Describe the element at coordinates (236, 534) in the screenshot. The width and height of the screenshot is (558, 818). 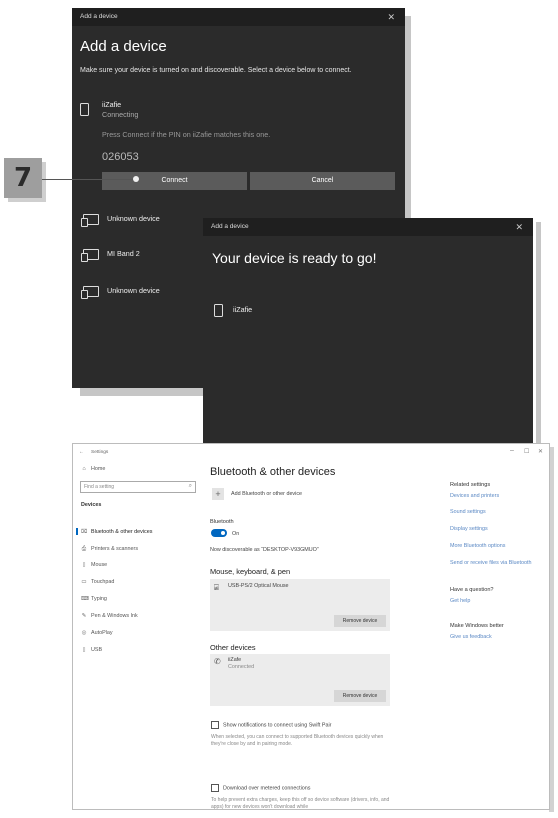
I see `bluetooth-state: On` at that location.